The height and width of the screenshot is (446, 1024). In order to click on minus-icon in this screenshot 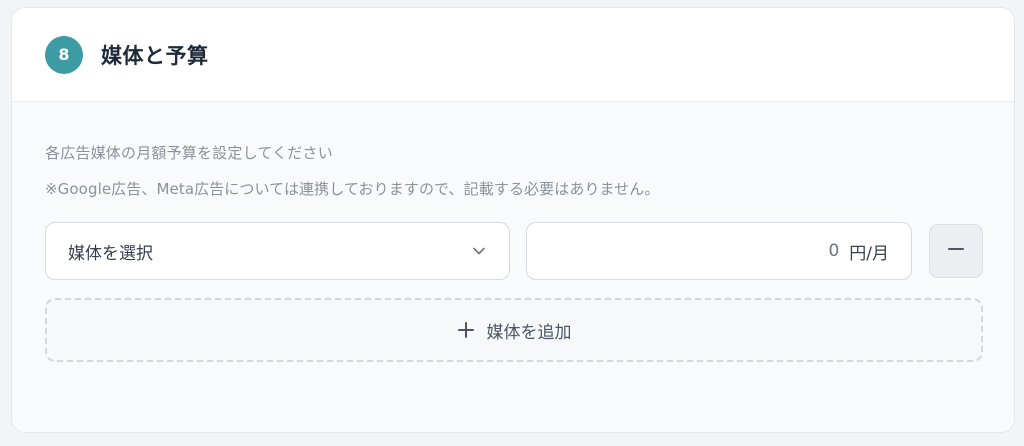, I will do `click(956, 251)`.